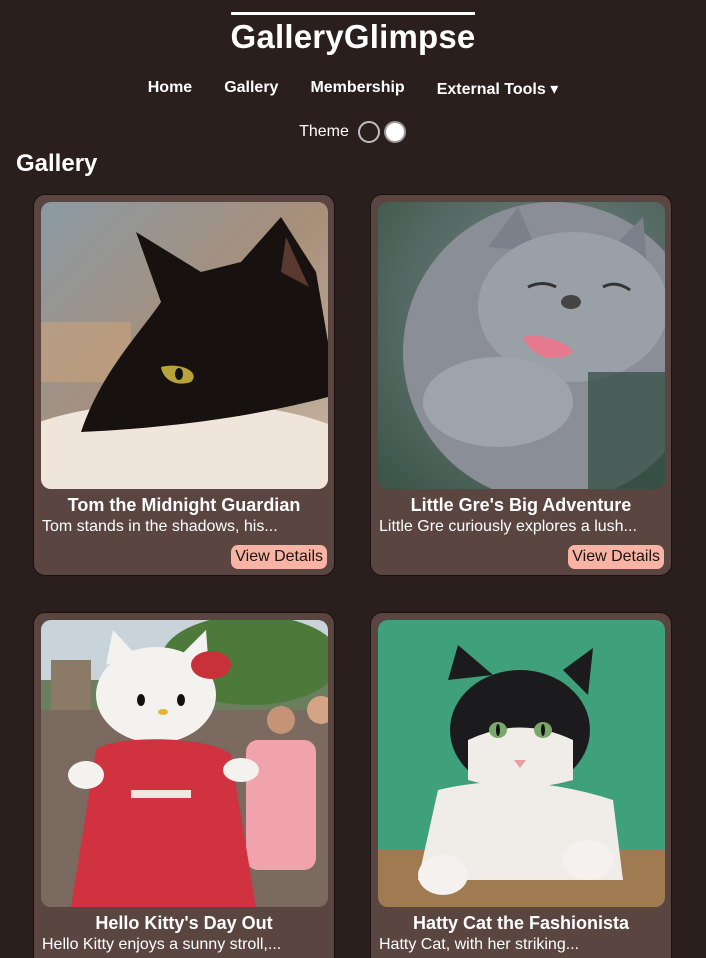 The image size is (706, 958). What do you see at coordinates (184, 923) in the screenshot?
I see `card-title: Hello Kitty's Day Out` at bounding box center [184, 923].